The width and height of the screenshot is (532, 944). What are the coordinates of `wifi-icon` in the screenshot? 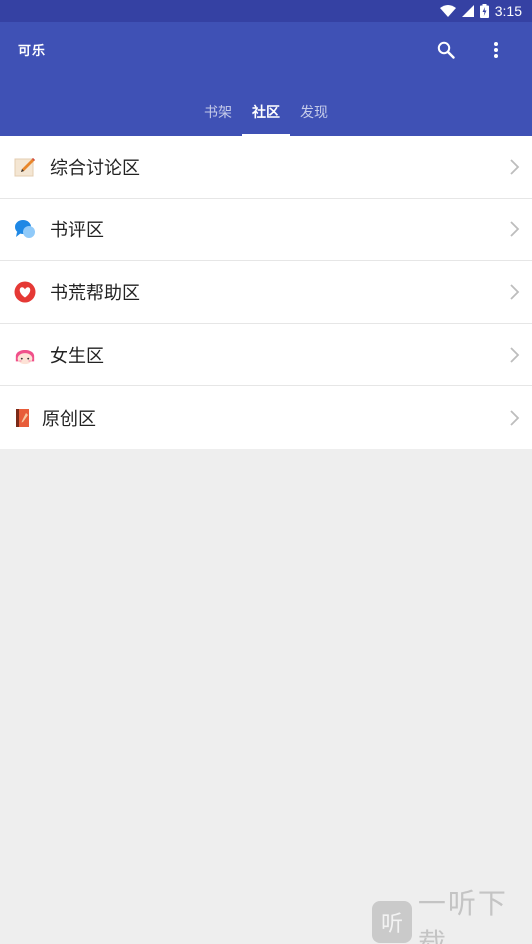 It's located at (447, 11).